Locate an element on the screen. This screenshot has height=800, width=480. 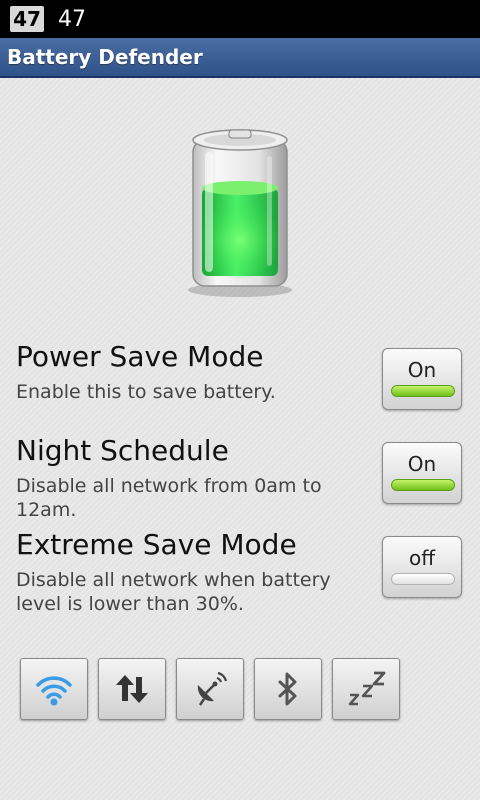
notification-badge: 47 is located at coordinates (27, 19).